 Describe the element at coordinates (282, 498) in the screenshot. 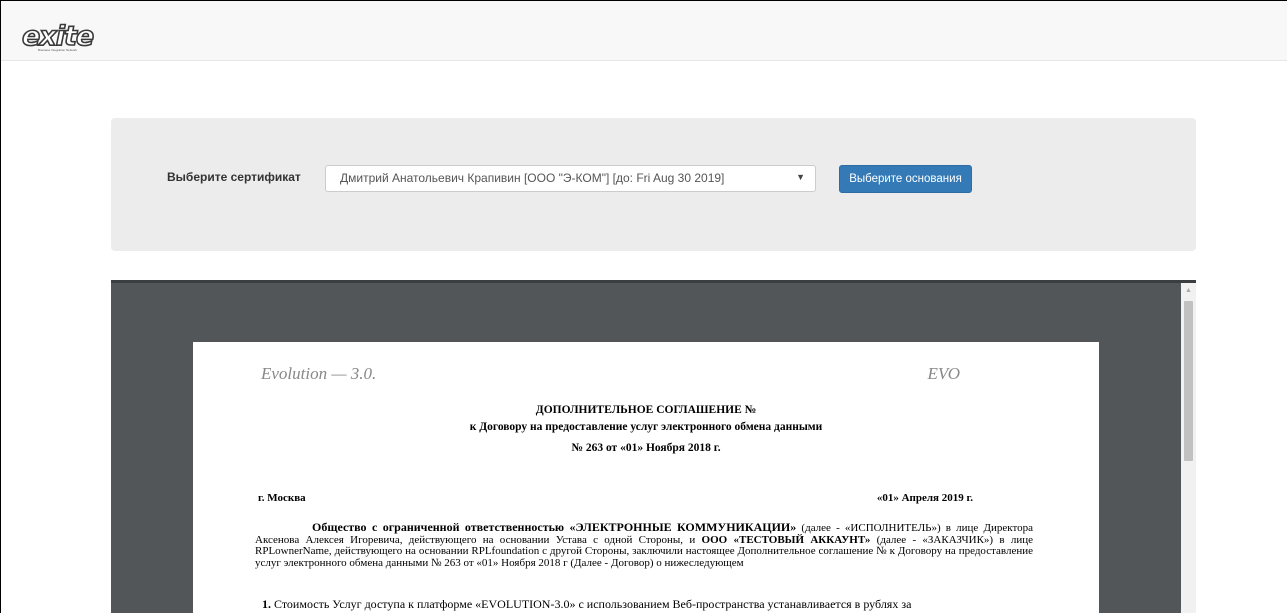

I see `document-city: г. Москва` at that location.